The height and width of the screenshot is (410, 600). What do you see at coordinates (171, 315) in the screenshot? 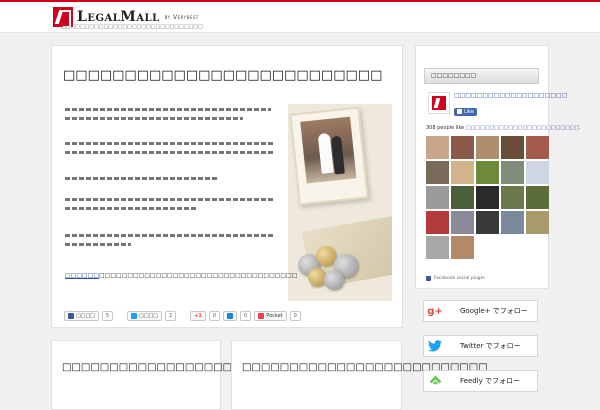
I see `twitter-share-count: 2` at bounding box center [171, 315].